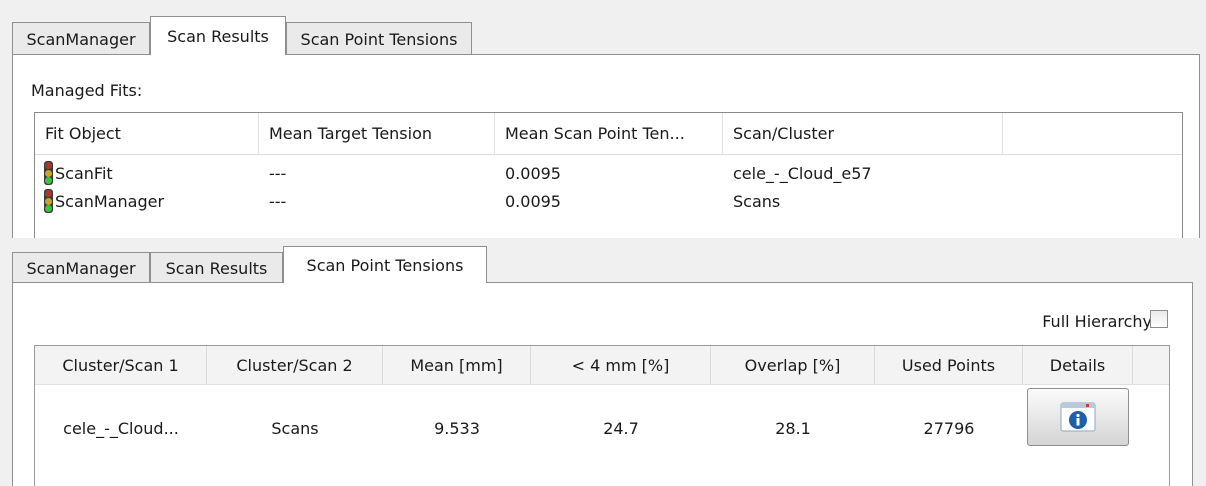 Image resolution: width=1206 pixels, height=486 pixels. Describe the element at coordinates (802, 173) in the screenshot. I see `scan-cluster-cell: cele_-_Cloud_e57` at that location.